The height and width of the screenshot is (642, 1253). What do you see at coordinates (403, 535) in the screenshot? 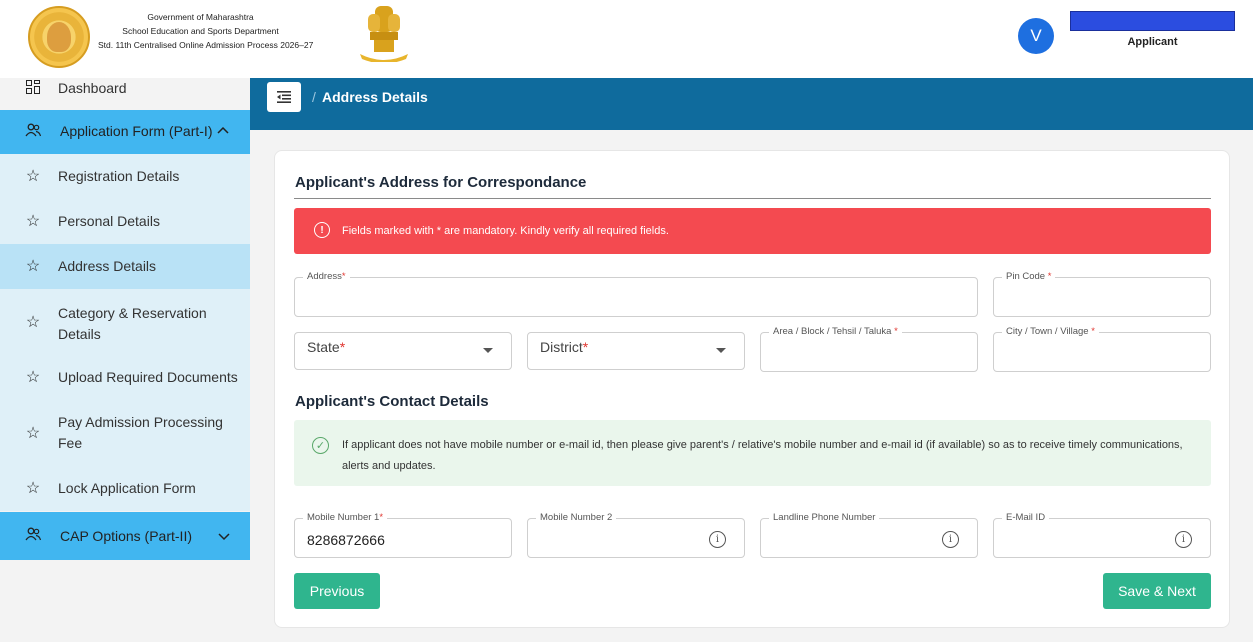
I see `mobile-number-1-input: Mobile Number 1* 8286872666` at bounding box center [403, 535].